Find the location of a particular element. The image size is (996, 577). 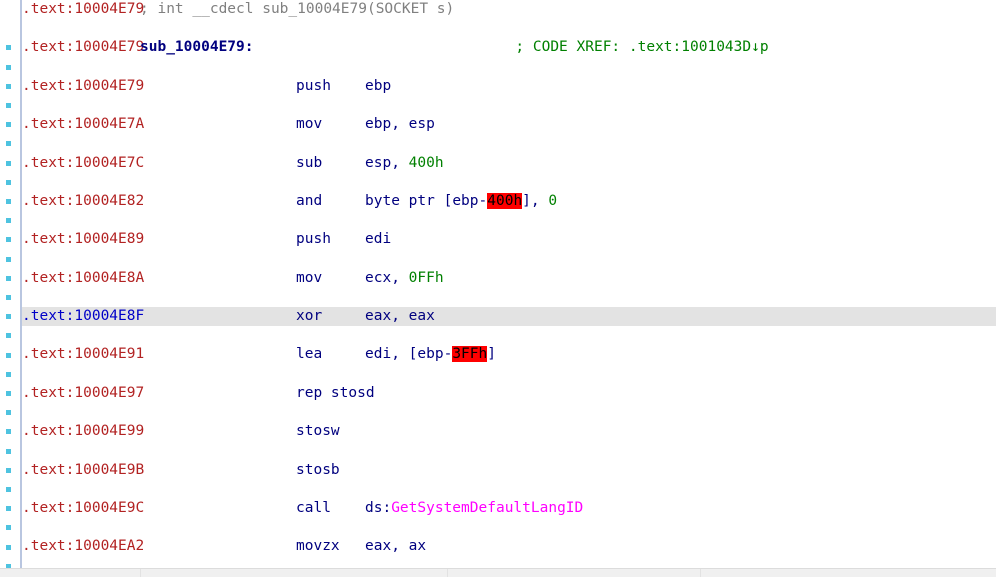

disassembly-line: .text:10004E8A mov ecx, 0FFh is located at coordinates (509, 278).